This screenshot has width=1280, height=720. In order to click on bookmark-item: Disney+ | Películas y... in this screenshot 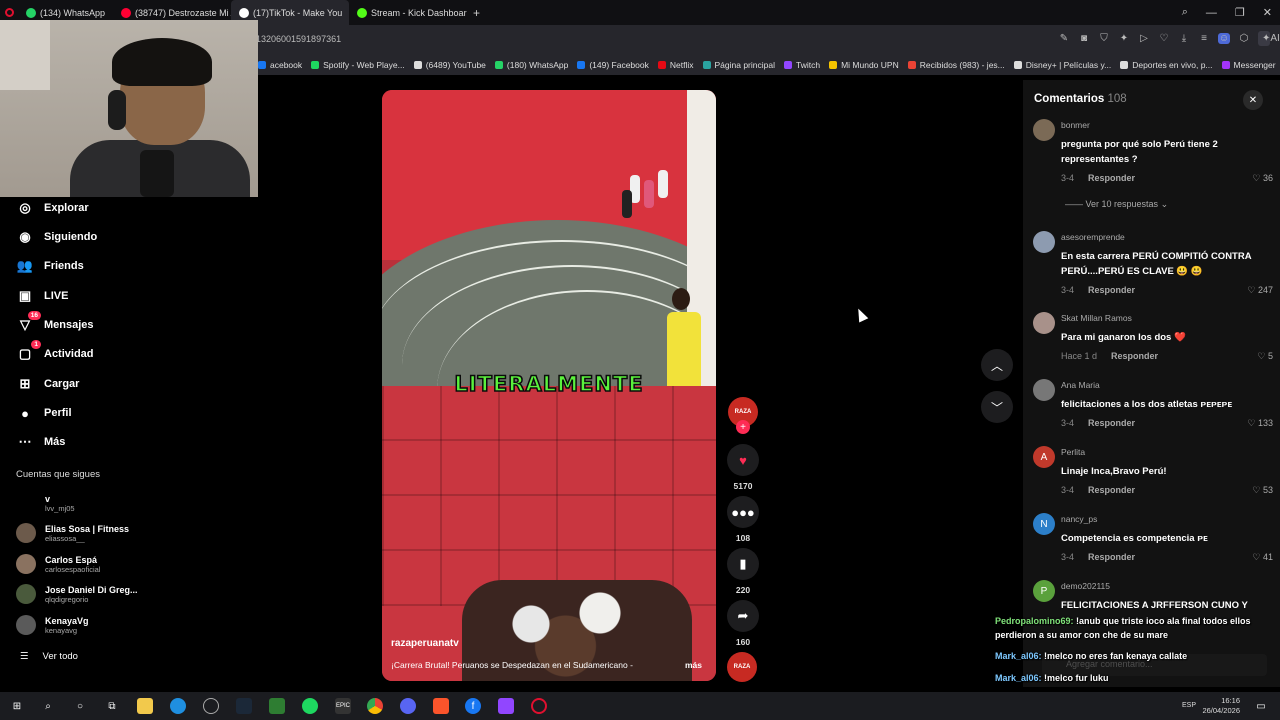, I will do `click(1062, 65)`.